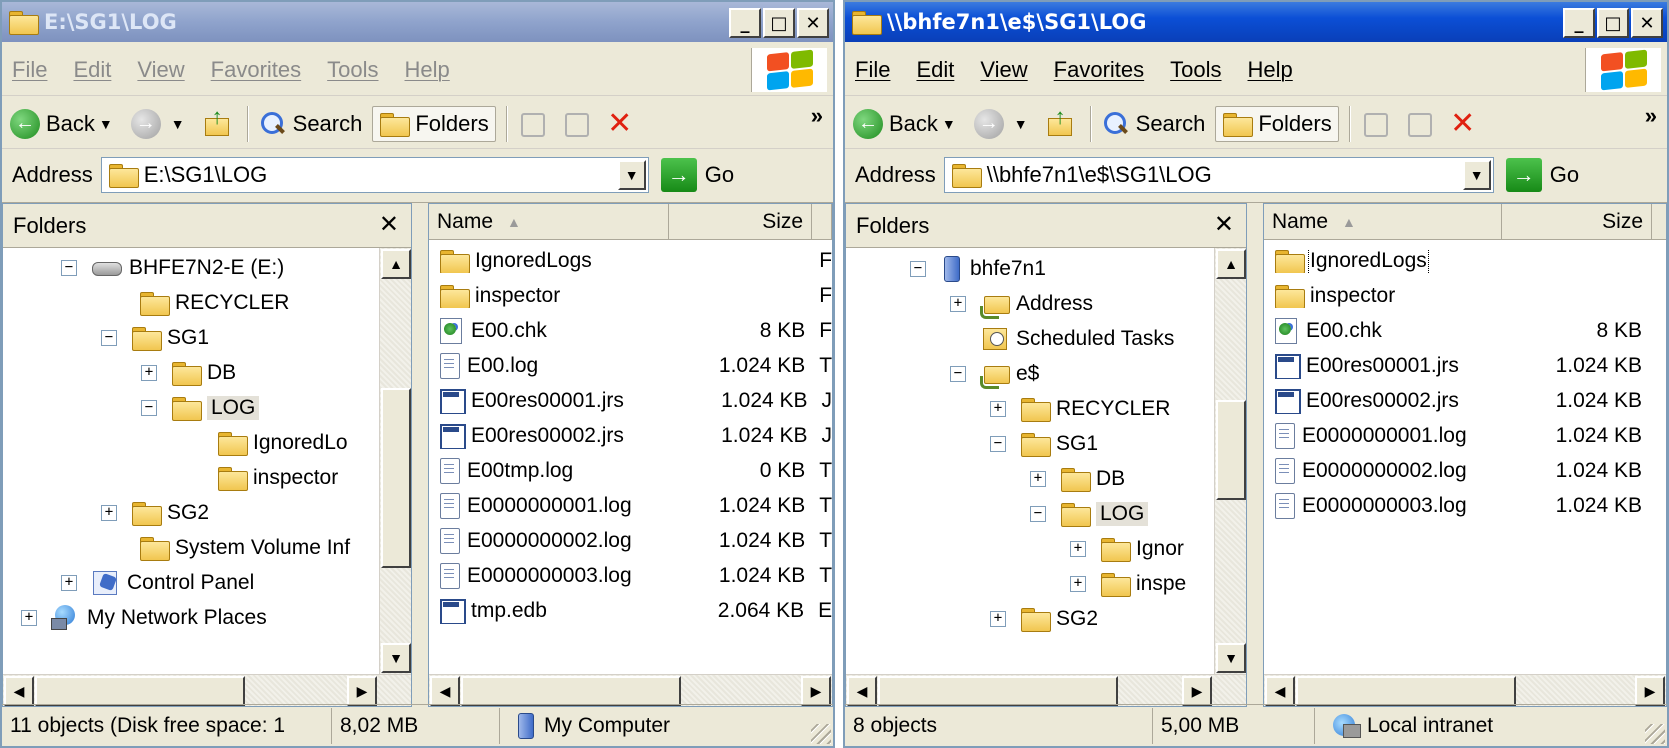  What do you see at coordinates (282, 443) in the screenshot?
I see `tree-item-ignoredlogs: IgnoredLo` at bounding box center [282, 443].